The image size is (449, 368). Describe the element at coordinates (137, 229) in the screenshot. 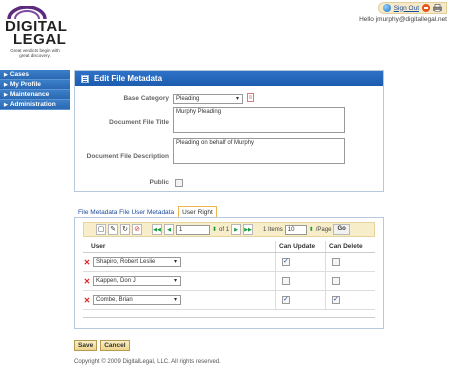

I see `delete-record-icon: ⊘` at that location.